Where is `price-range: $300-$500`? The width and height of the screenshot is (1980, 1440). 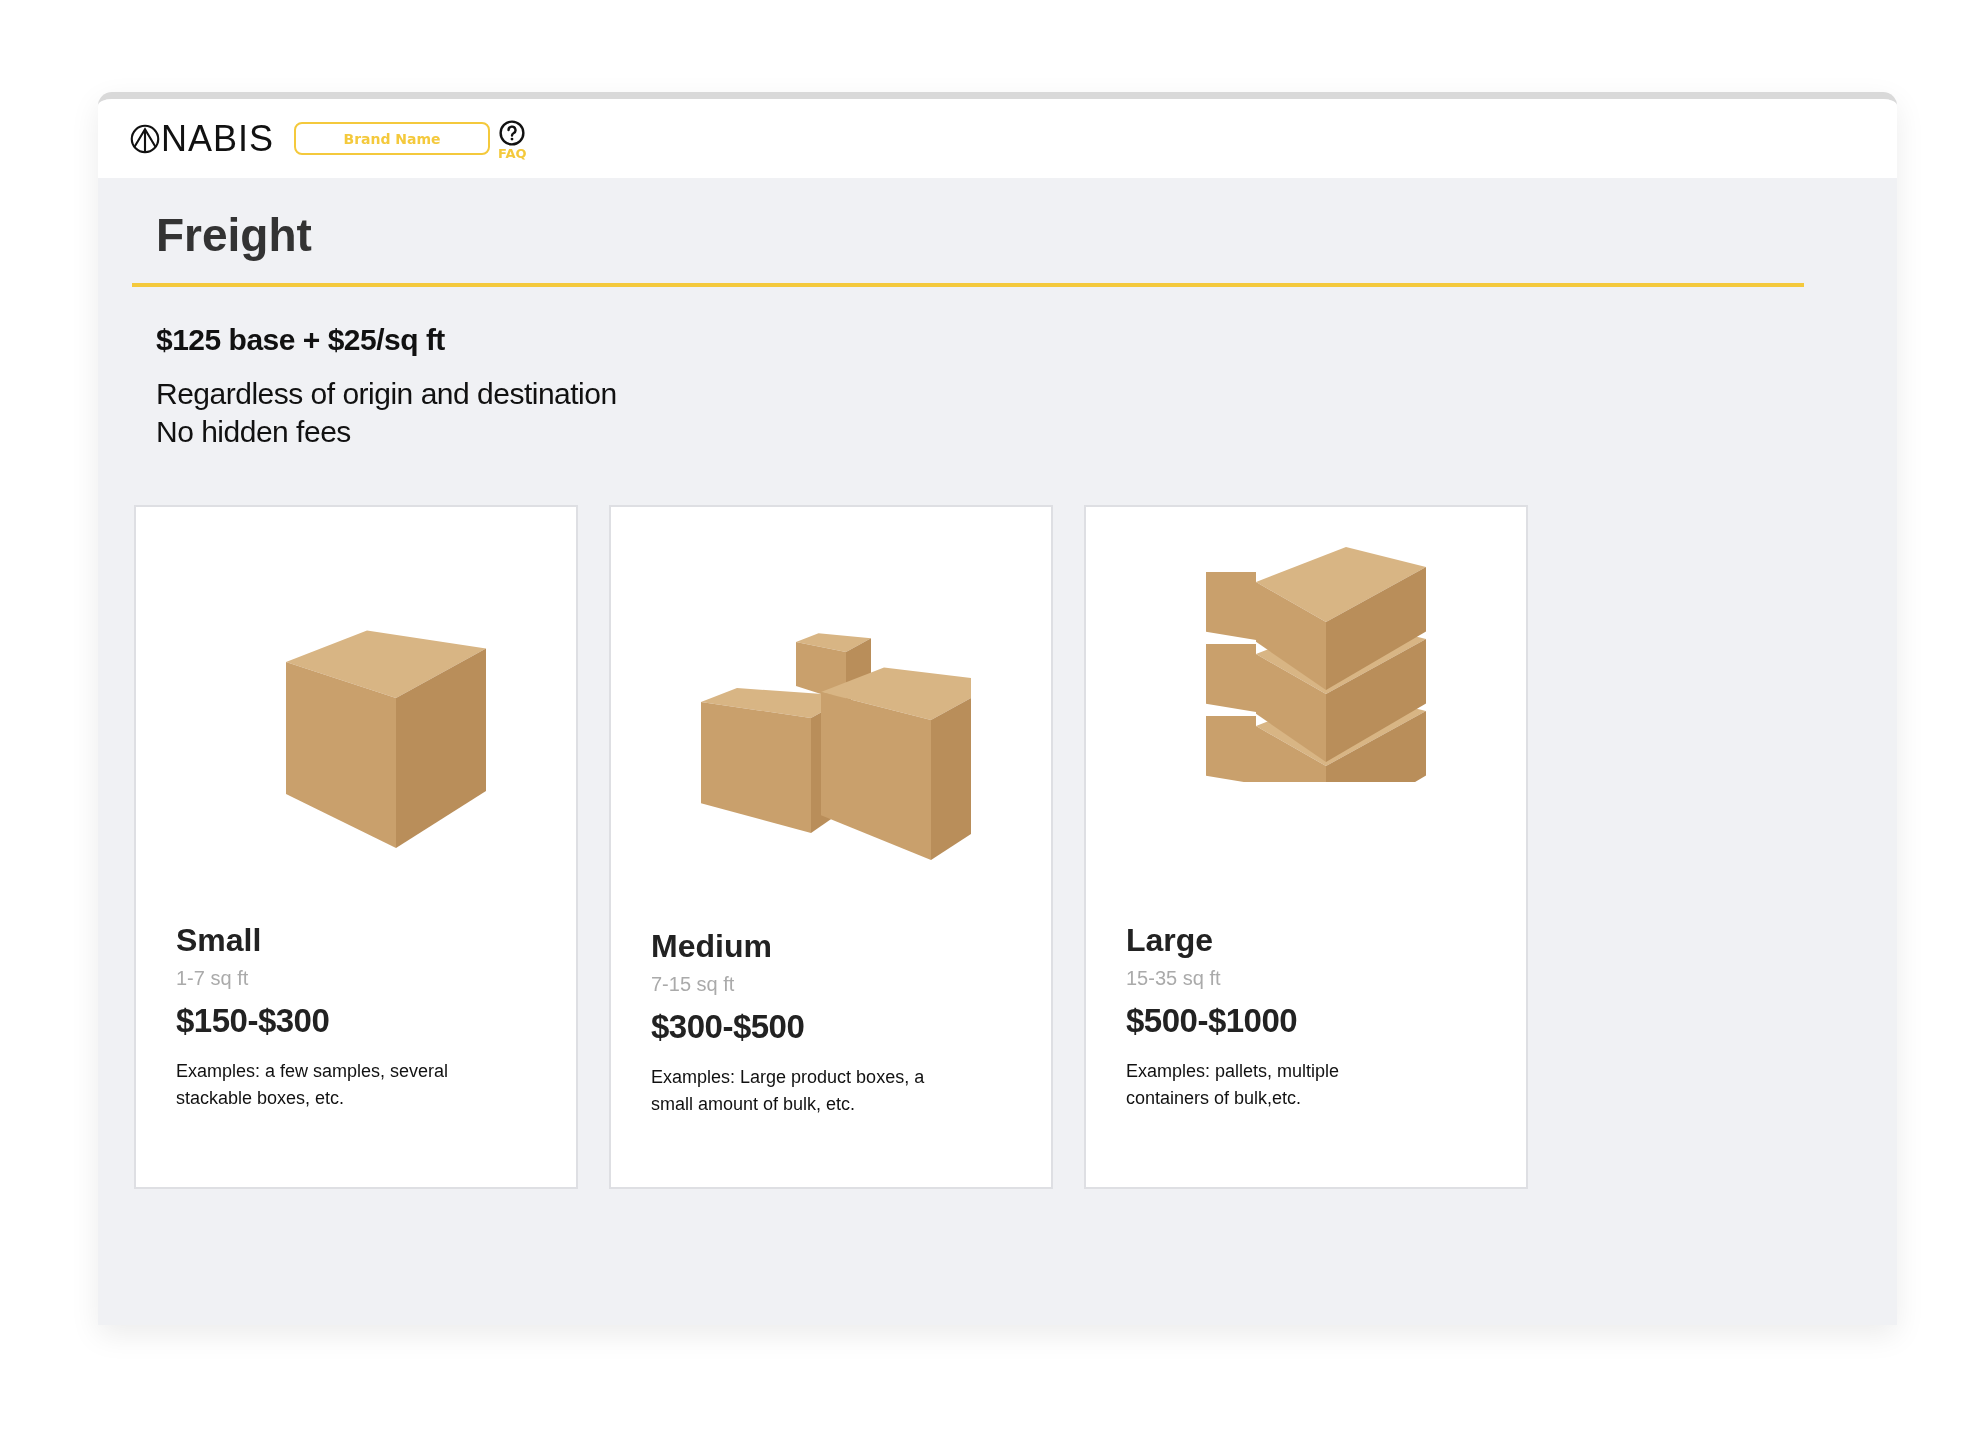
price-range: $300-$500 is located at coordinates (728, 1027).